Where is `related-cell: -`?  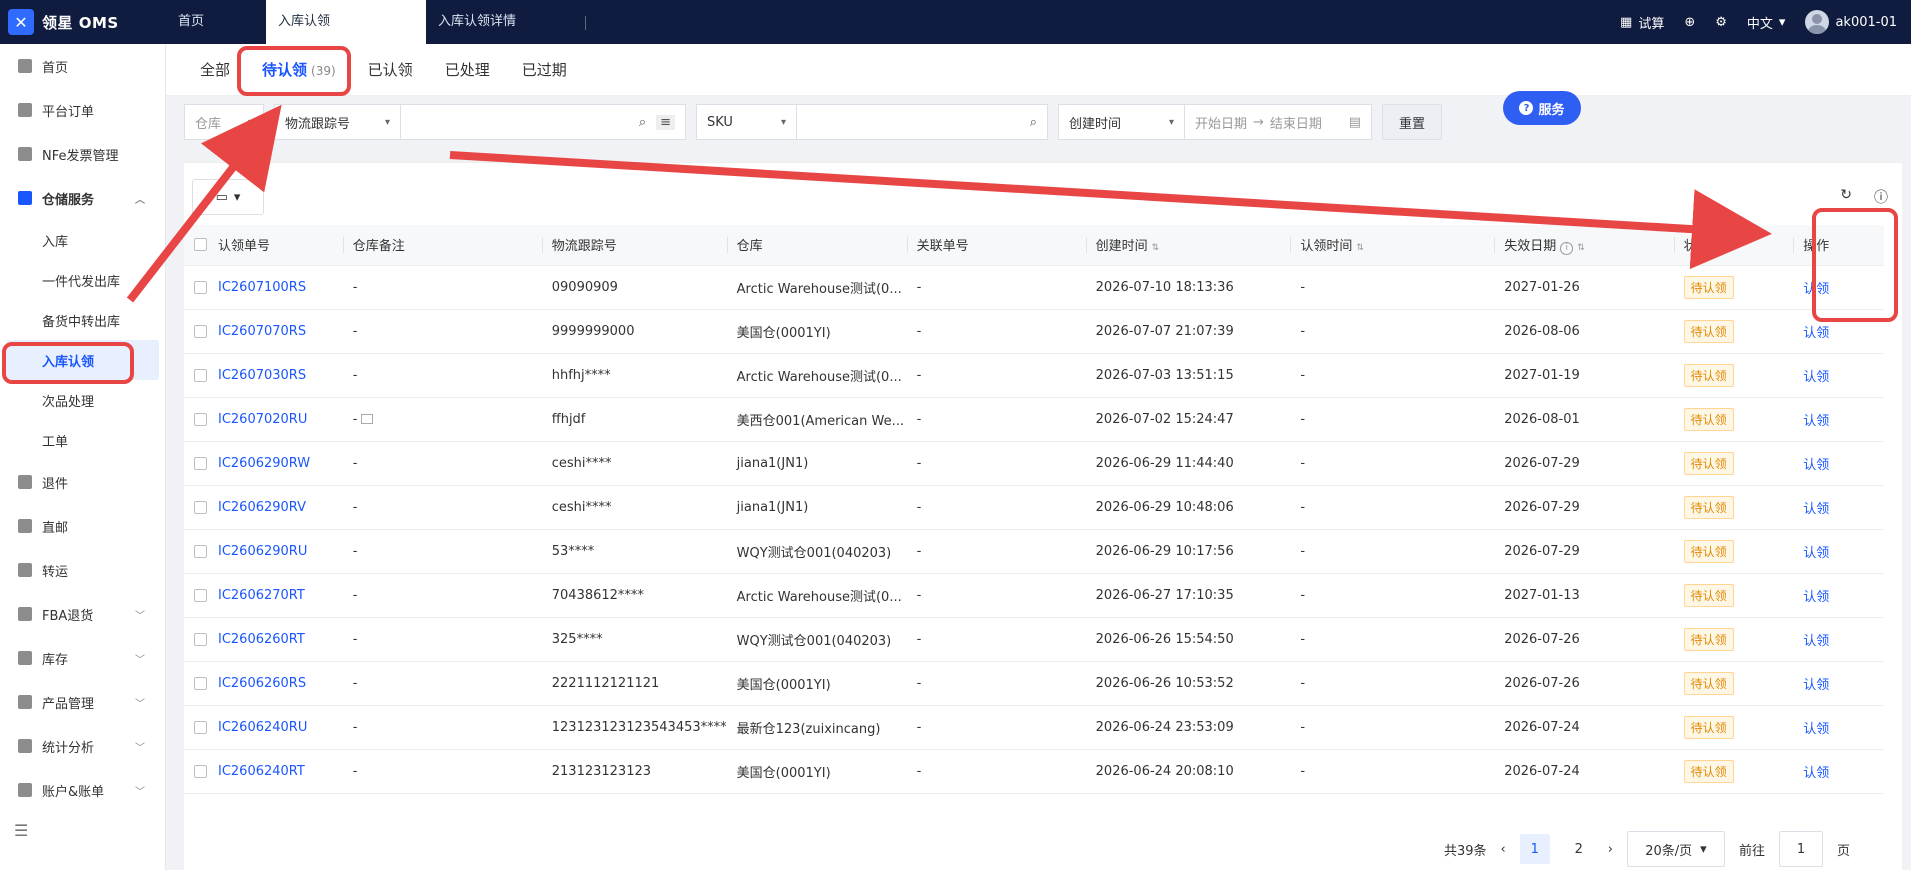 related-cell: - is located at coordinates (919, 595).